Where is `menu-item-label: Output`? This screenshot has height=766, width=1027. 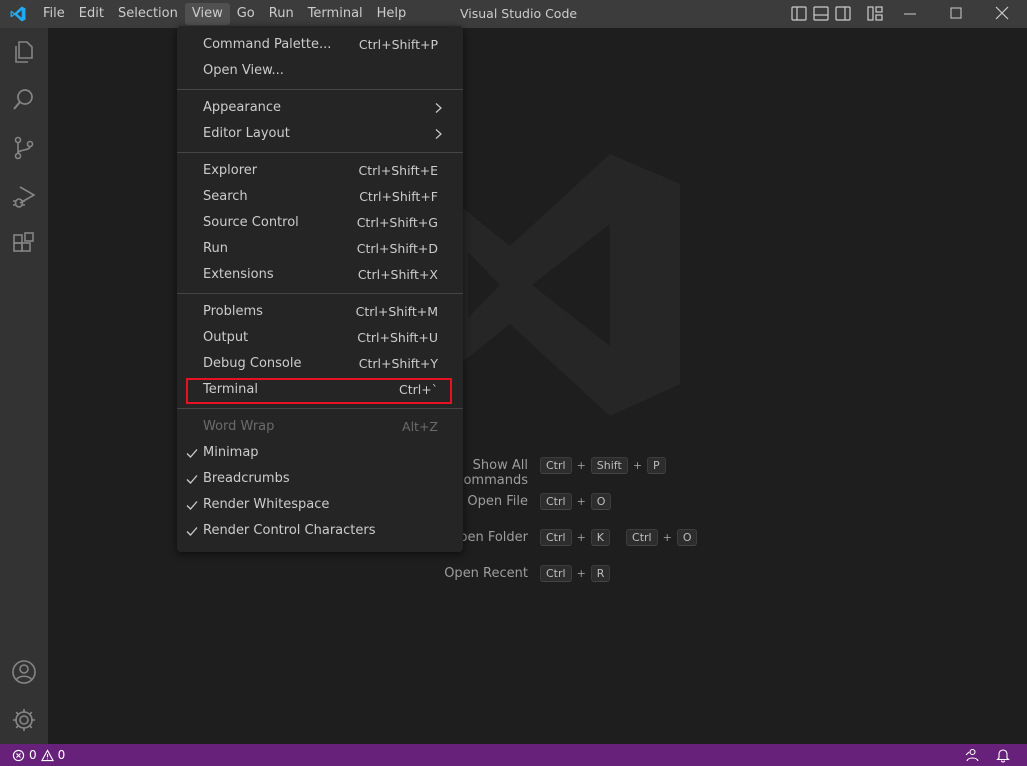
menu-item-label: Output is located at coordinates (226, 337).